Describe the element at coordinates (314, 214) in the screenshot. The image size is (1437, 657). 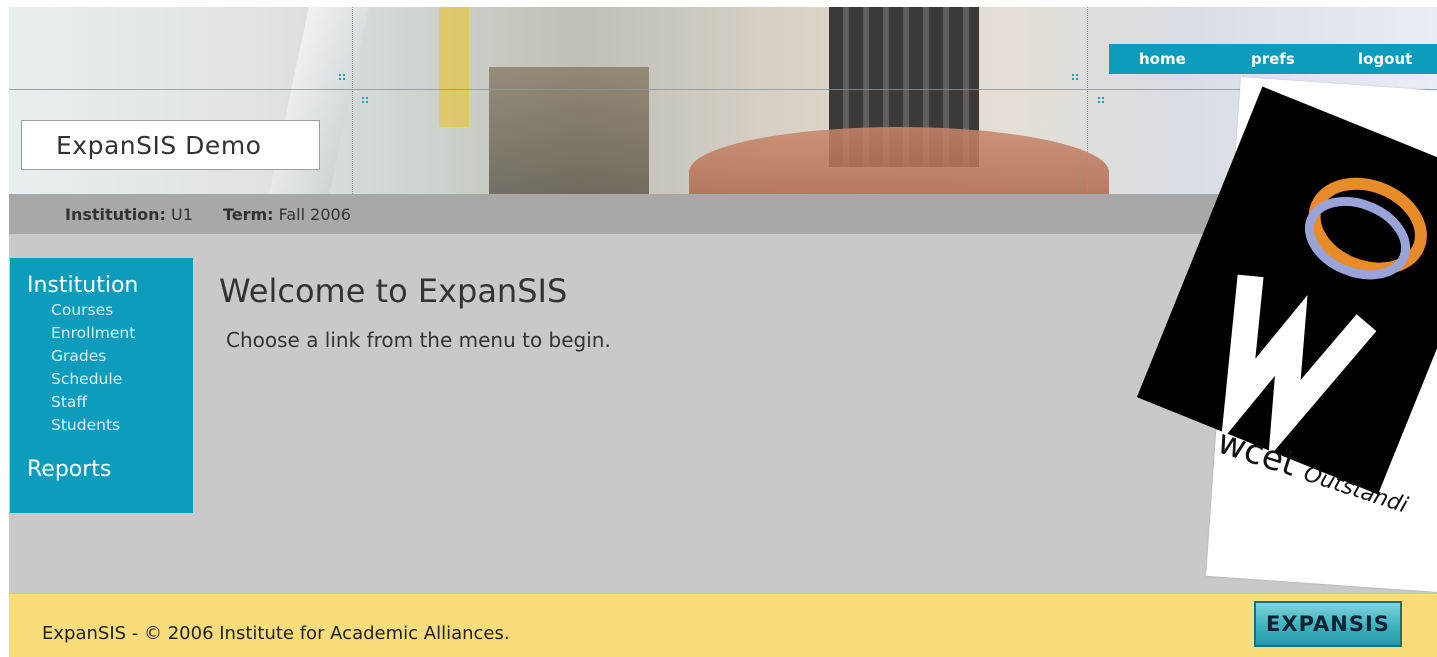
I see `term-value: Fall 2006` at that location.